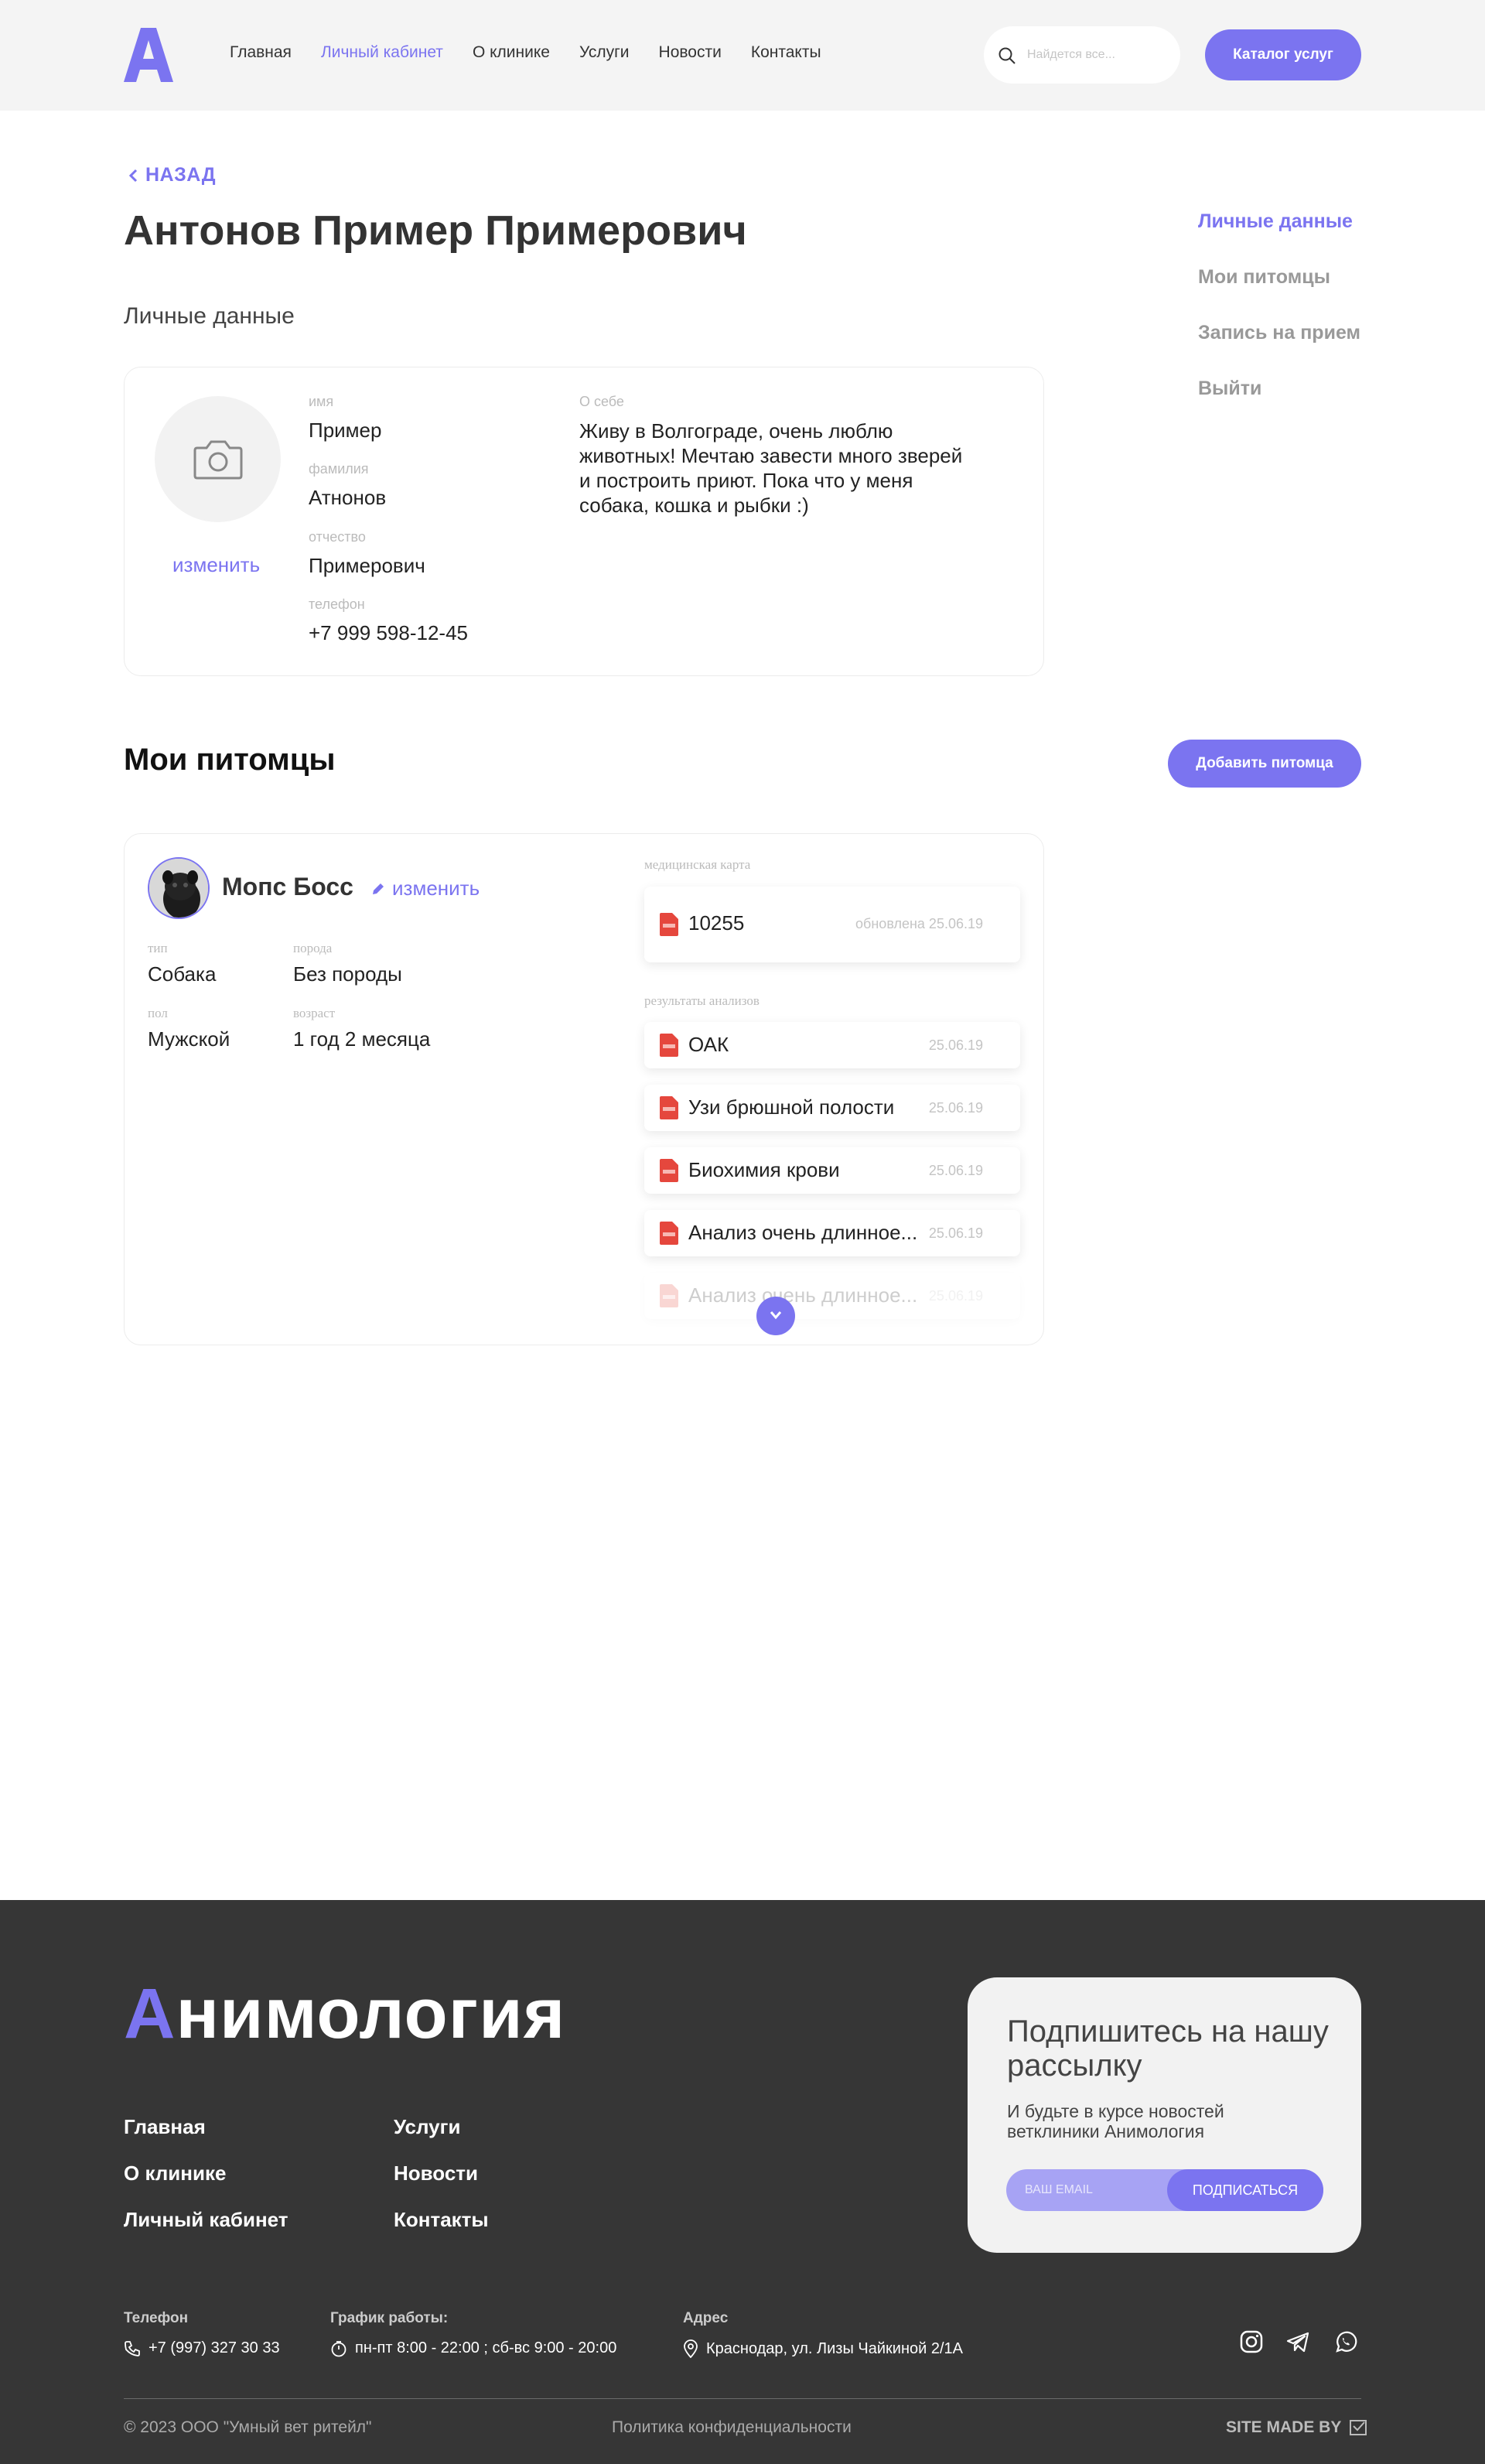 This screenshot has height=2464, width=1485. Describe the element at coordinates (743, 2398) in the screenshot. I see `footer-divider` at that location.